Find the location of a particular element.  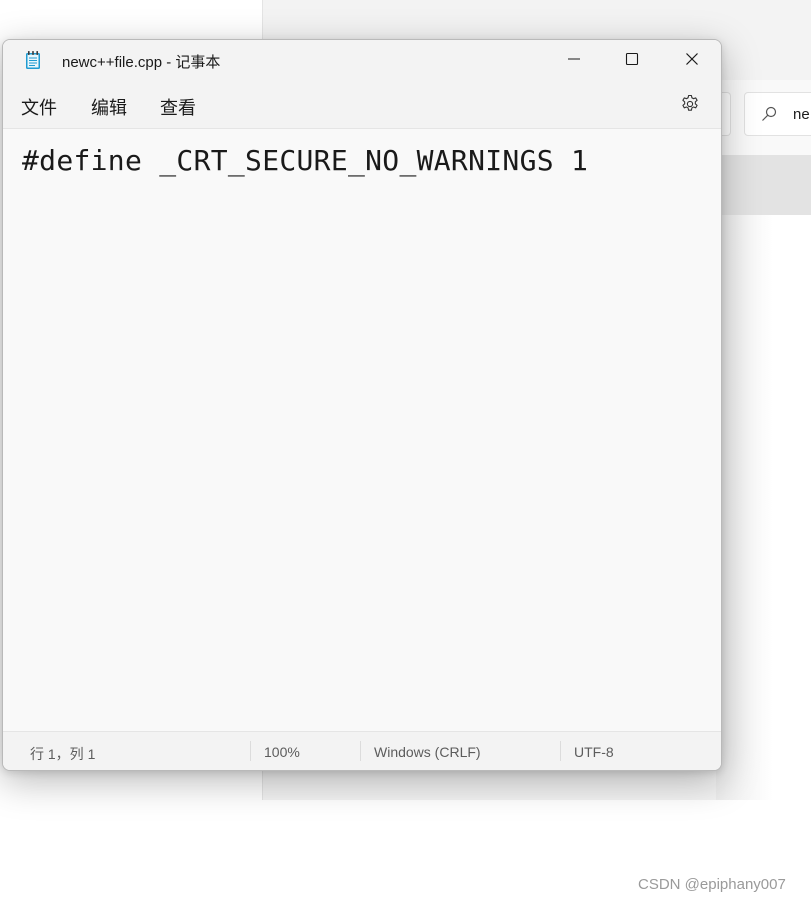

maximize-button is located at coordinates (632, 59).